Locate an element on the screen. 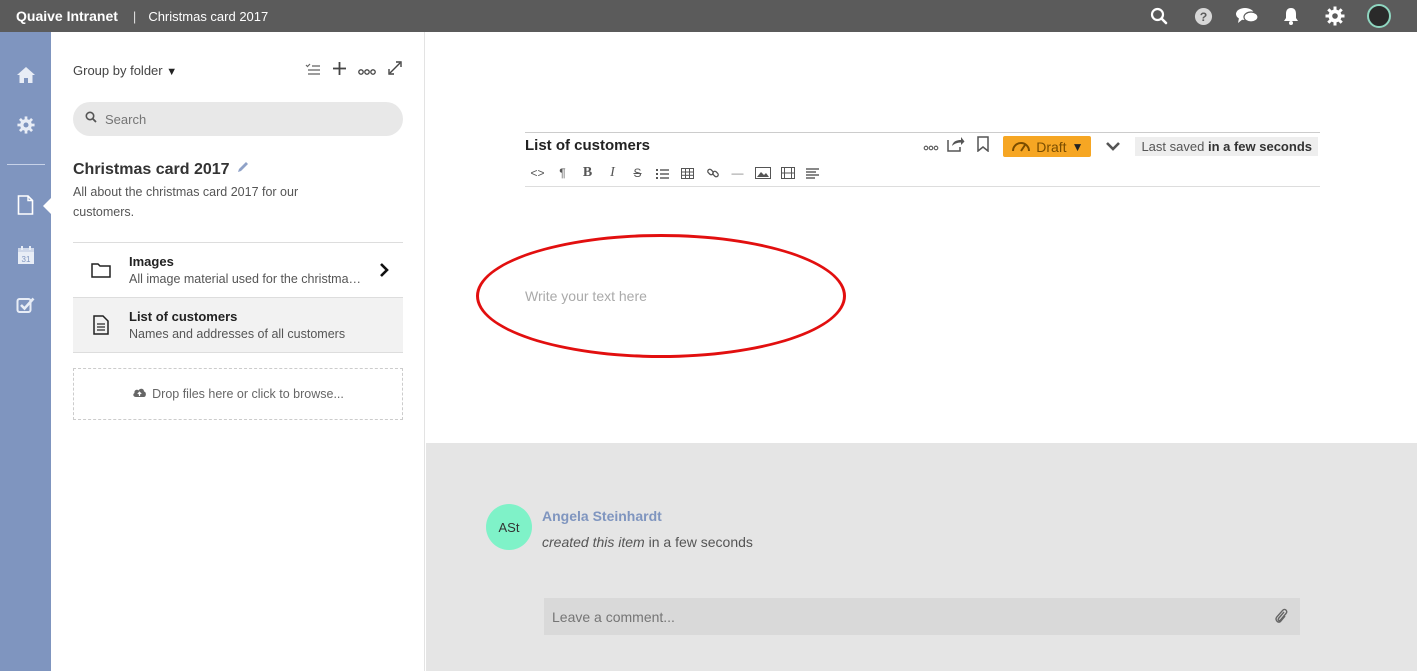 The height and width of the screenshot is (671, 1417). list-item-title: Images is located at coordinates (151, 261).